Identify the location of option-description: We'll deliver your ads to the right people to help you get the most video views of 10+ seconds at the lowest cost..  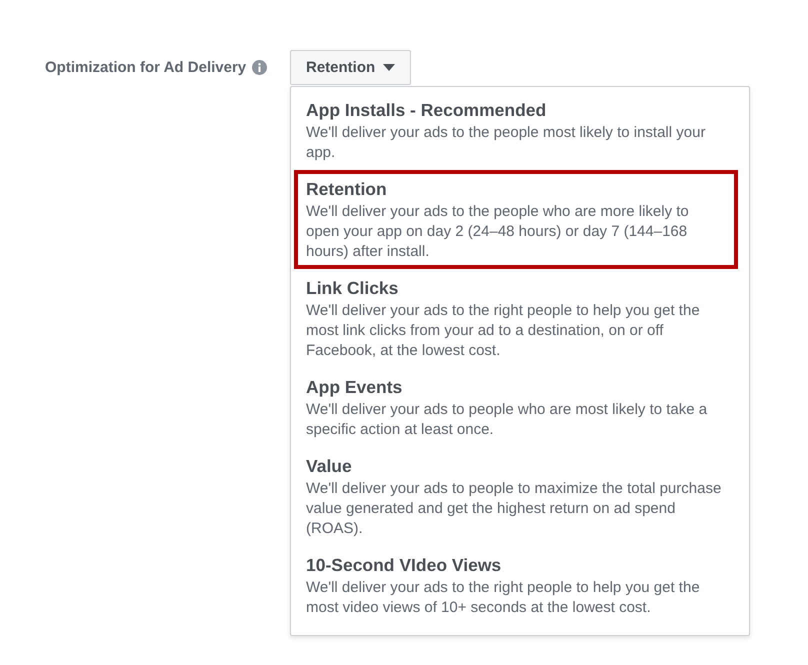
(503, 598).